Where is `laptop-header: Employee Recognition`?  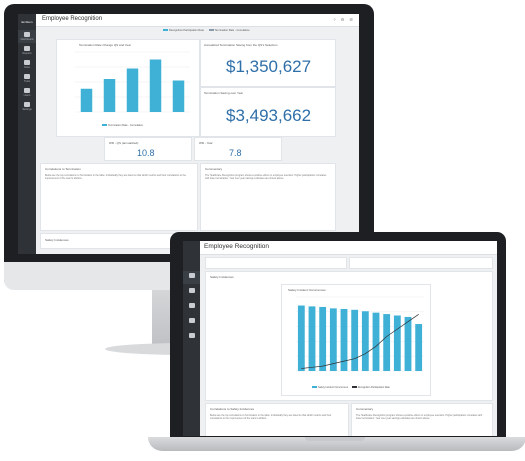 laptop-header: Employee Recognition is located at coordinates (348, 248).